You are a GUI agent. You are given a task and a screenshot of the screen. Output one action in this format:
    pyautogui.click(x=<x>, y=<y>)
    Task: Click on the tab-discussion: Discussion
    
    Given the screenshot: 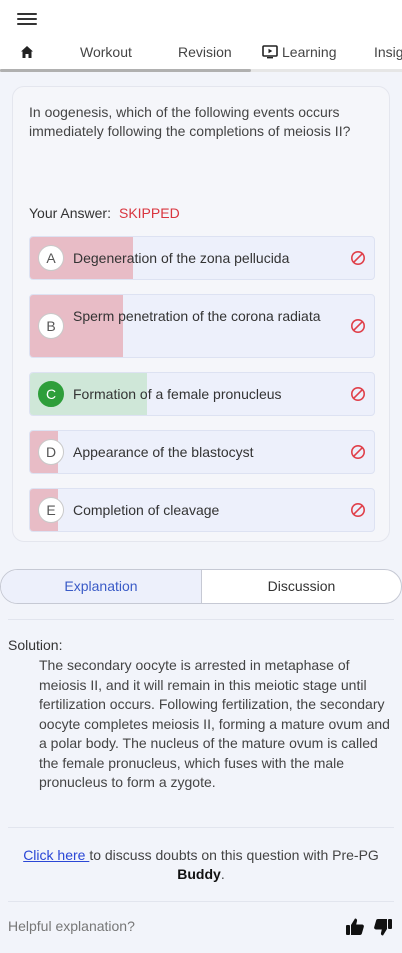 What is the action you would take?
    pyautogui.click(x=301, y=586)
    